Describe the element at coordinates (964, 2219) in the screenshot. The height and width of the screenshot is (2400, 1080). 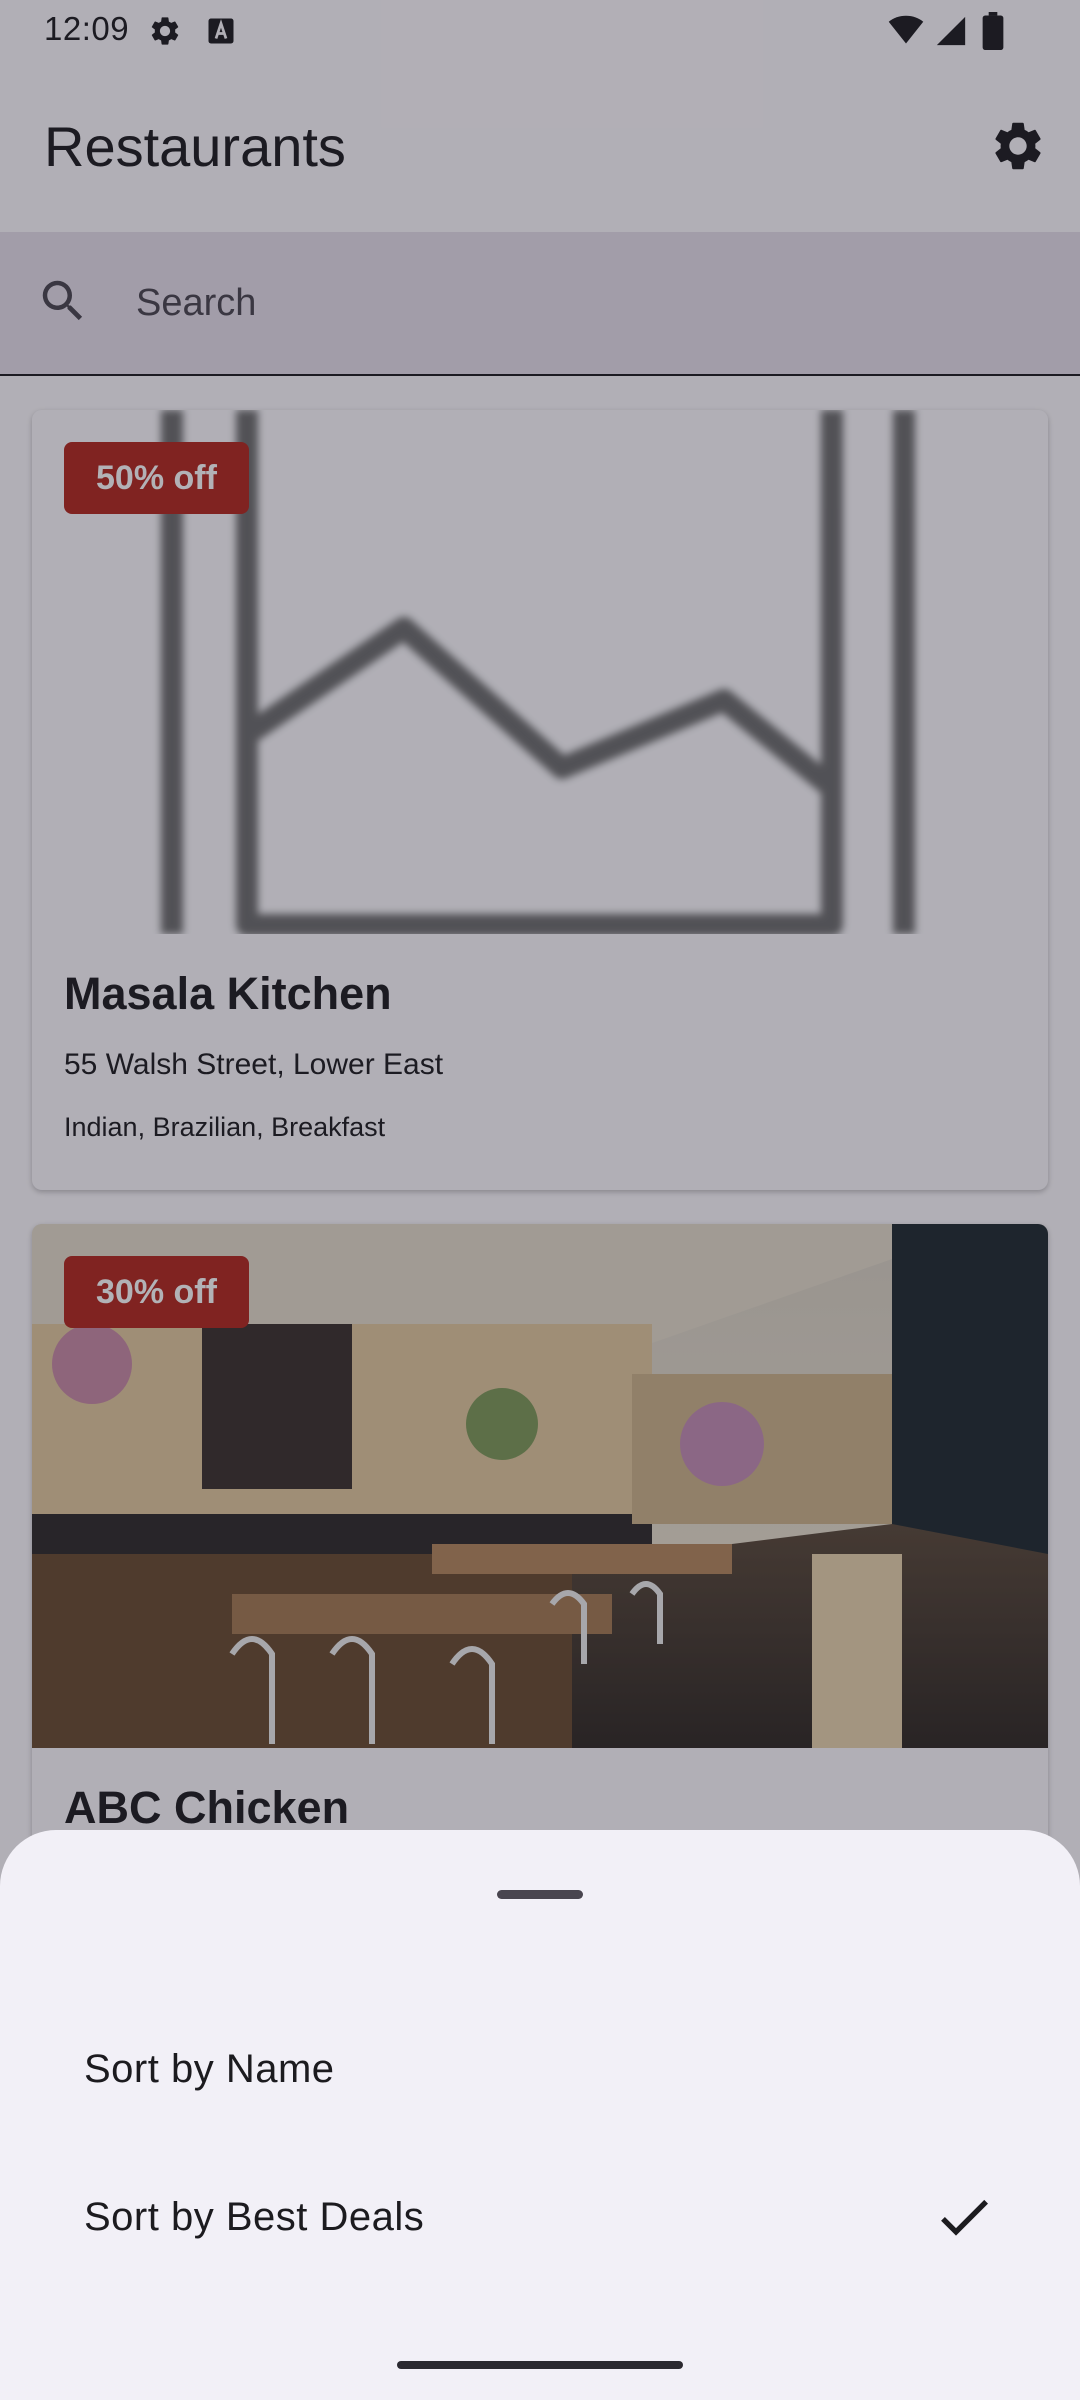
I see `check-icon` at that location.